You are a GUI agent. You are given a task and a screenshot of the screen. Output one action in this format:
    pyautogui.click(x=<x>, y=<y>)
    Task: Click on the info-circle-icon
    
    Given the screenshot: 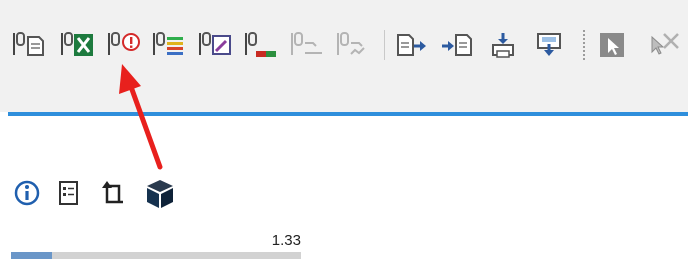 What is the action you would take?
    pyautogui.click(x=124, y=43)
    